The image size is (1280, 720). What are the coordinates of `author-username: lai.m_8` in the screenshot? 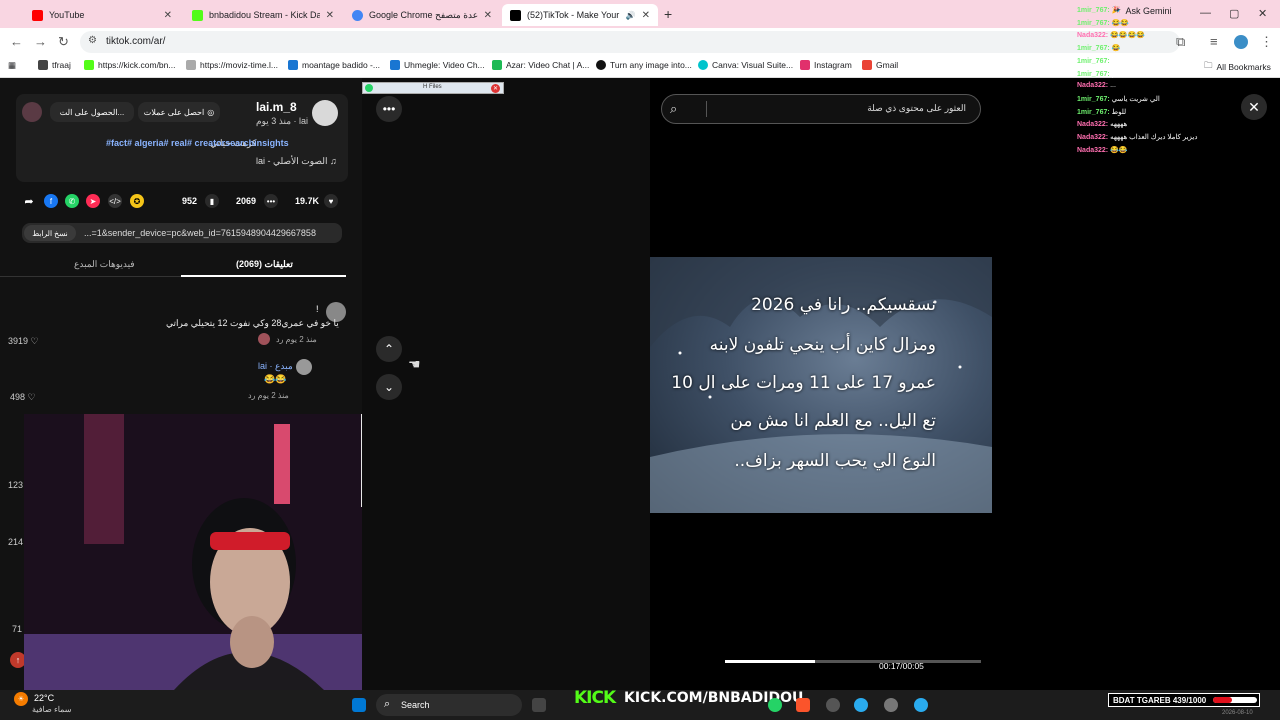 It's located at (276, 107).